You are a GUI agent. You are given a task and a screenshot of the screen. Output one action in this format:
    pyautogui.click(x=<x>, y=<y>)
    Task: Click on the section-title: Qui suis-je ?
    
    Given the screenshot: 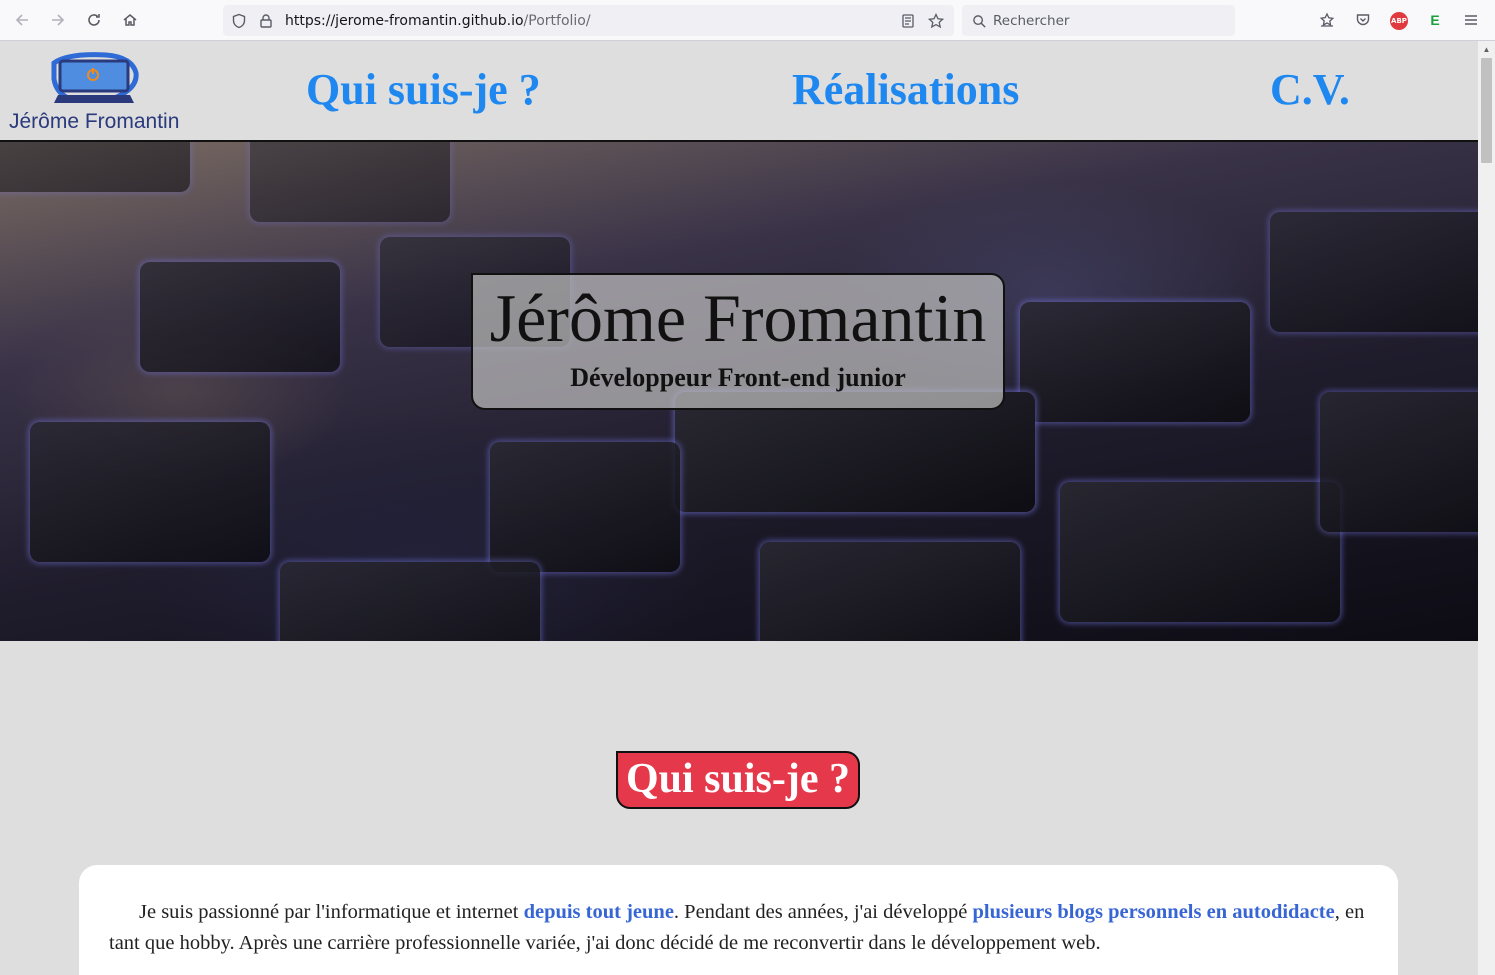 What is the action you would take?
    pyautogui.click(x=738, y=780)
    